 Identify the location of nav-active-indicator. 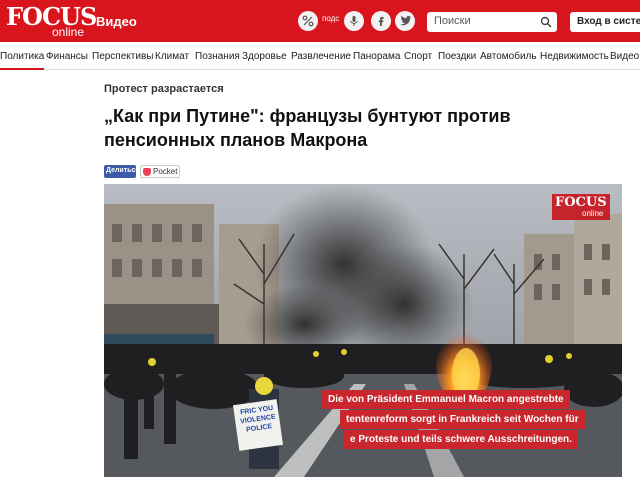
(22, 69).